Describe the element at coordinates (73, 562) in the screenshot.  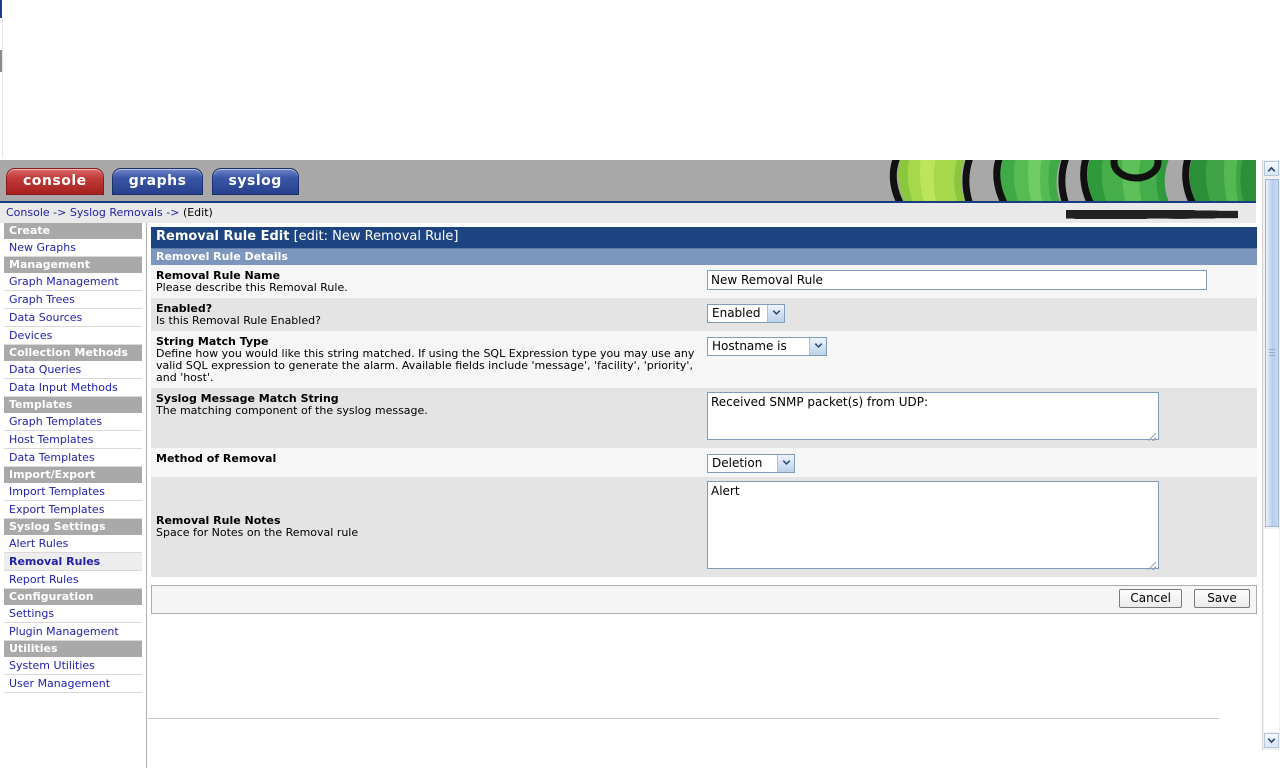
I see `sidebar-item-removal-rules: Removal Rules` at that location.